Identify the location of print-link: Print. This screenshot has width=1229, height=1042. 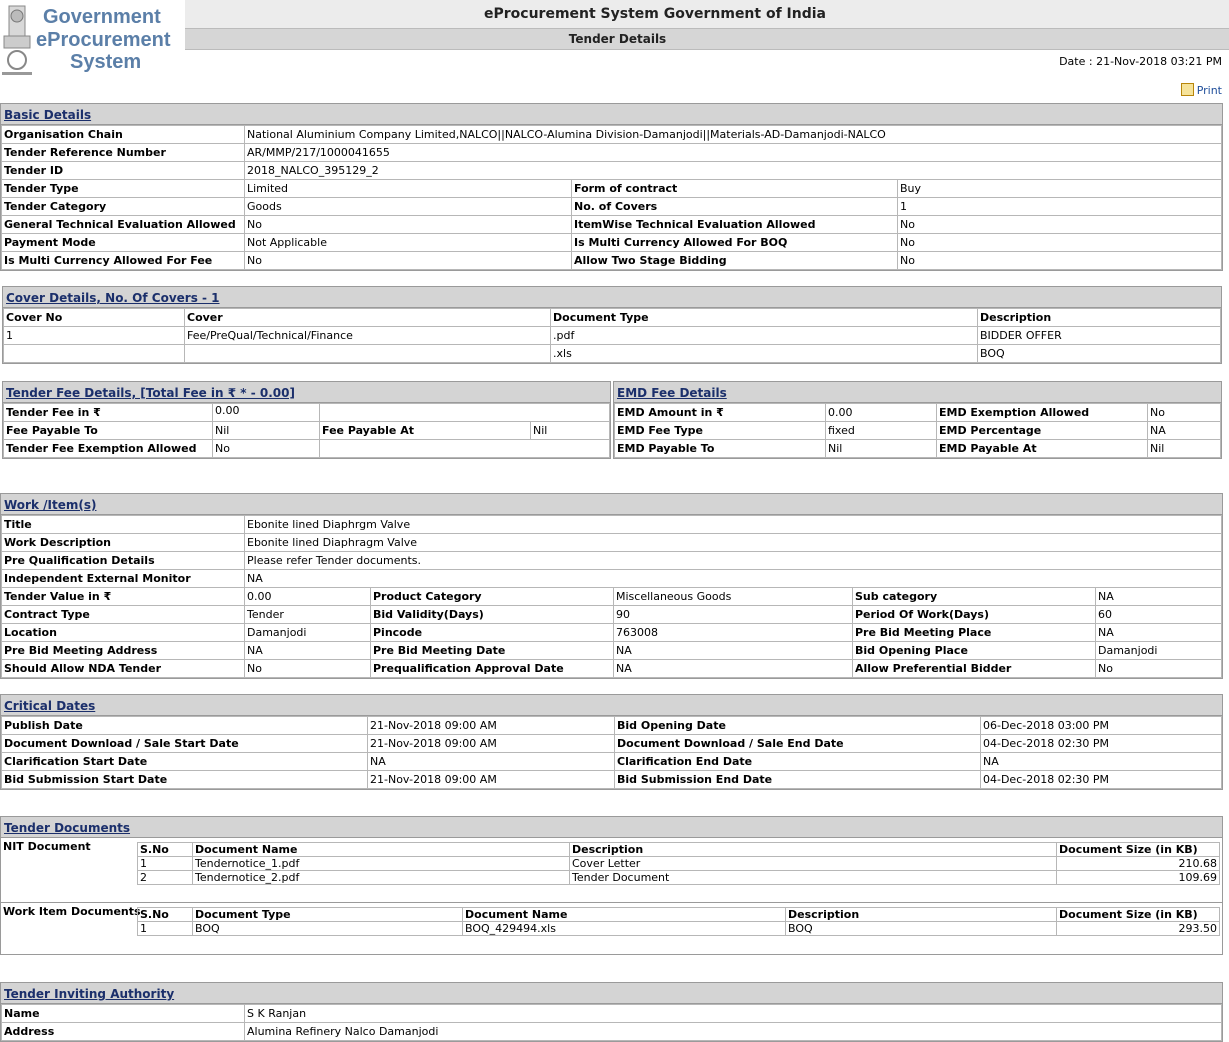
(1201, 90).